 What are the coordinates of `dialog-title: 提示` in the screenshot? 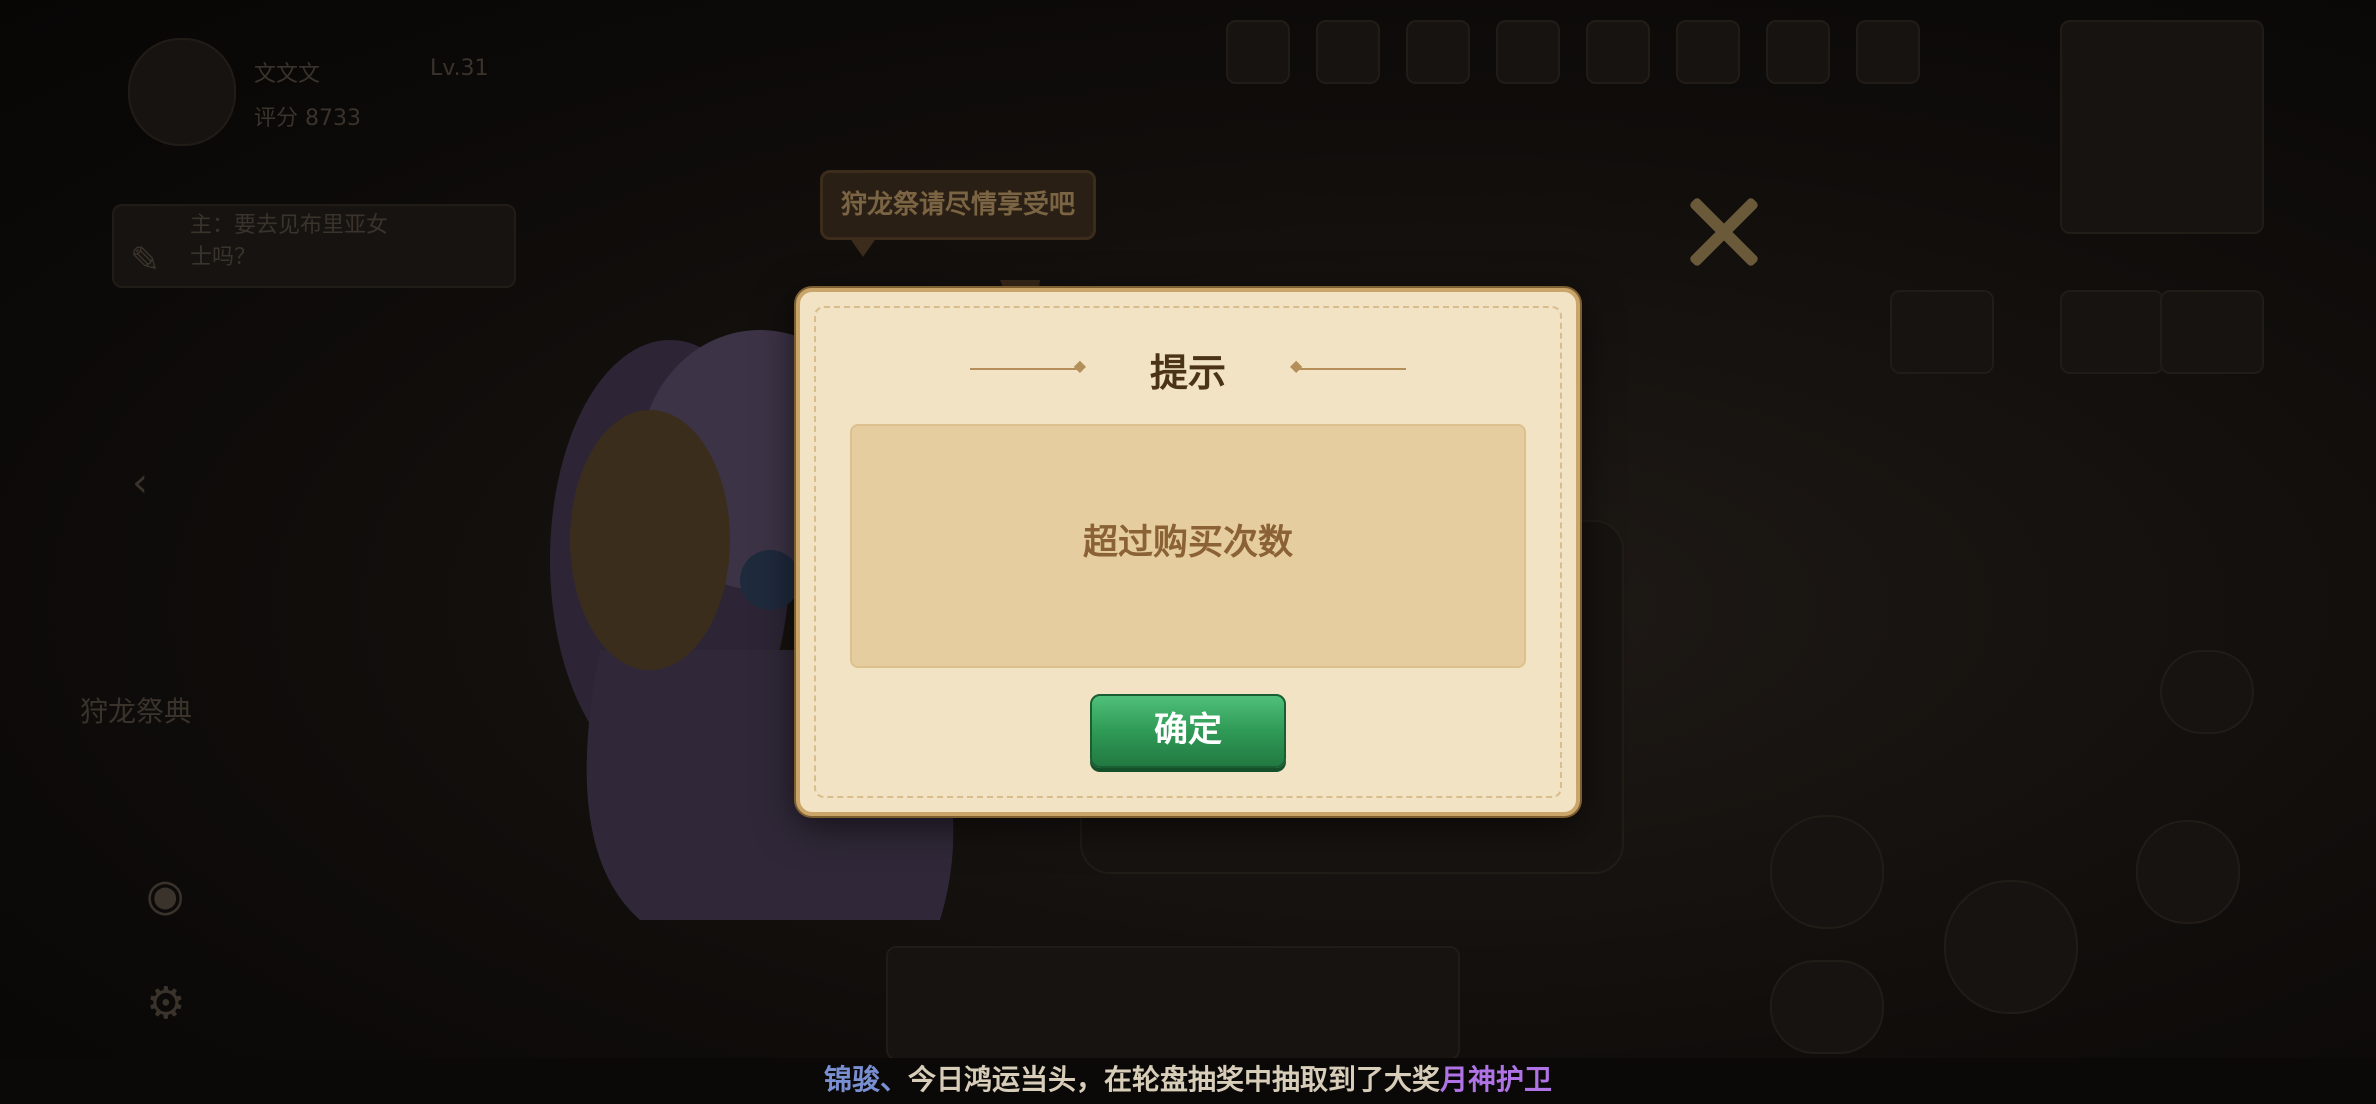 It's located at (1187, 373).